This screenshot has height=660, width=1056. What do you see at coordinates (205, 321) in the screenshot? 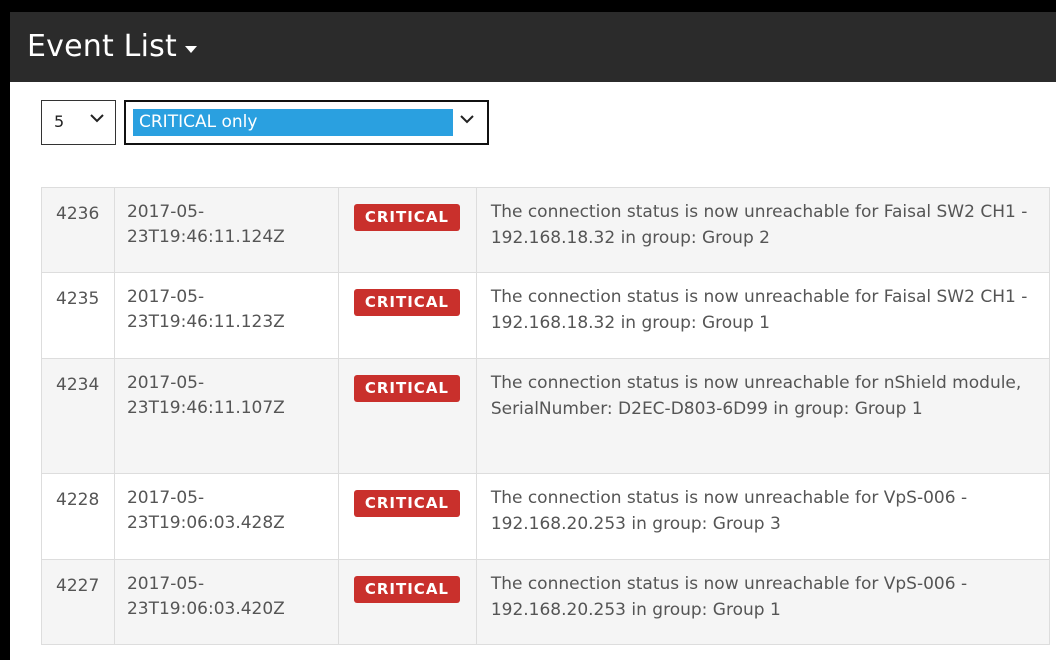
I see `timestamp-time-part: 23T19:46:11.123Z` at bounding box center [205, 321].